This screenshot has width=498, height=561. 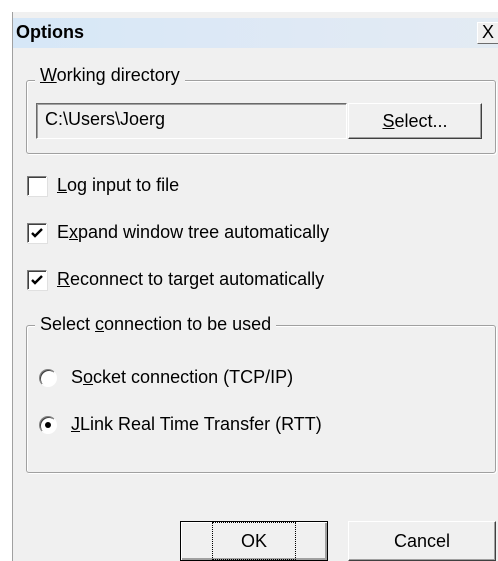 I want to click on connection-label-pre: Select, so click(x=68, y=324).